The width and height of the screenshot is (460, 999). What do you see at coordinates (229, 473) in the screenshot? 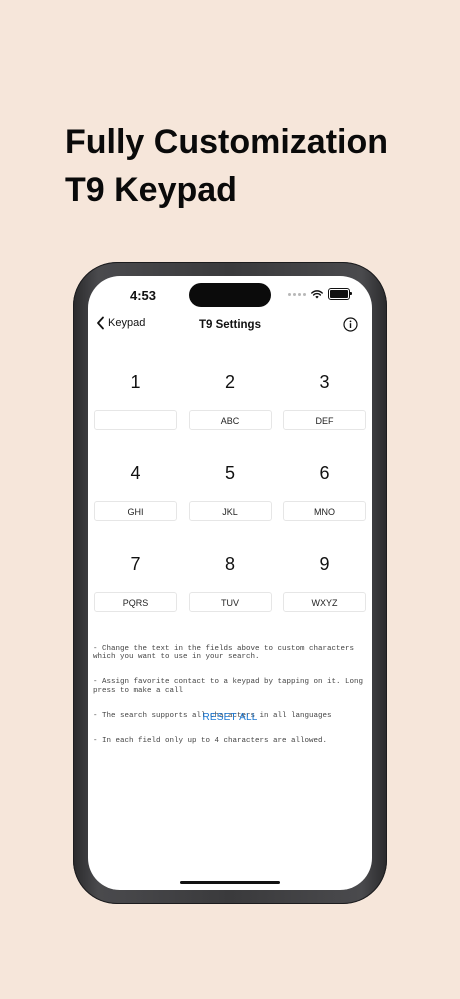
I see `key-digit: 5` at bounding box center [229, 473].